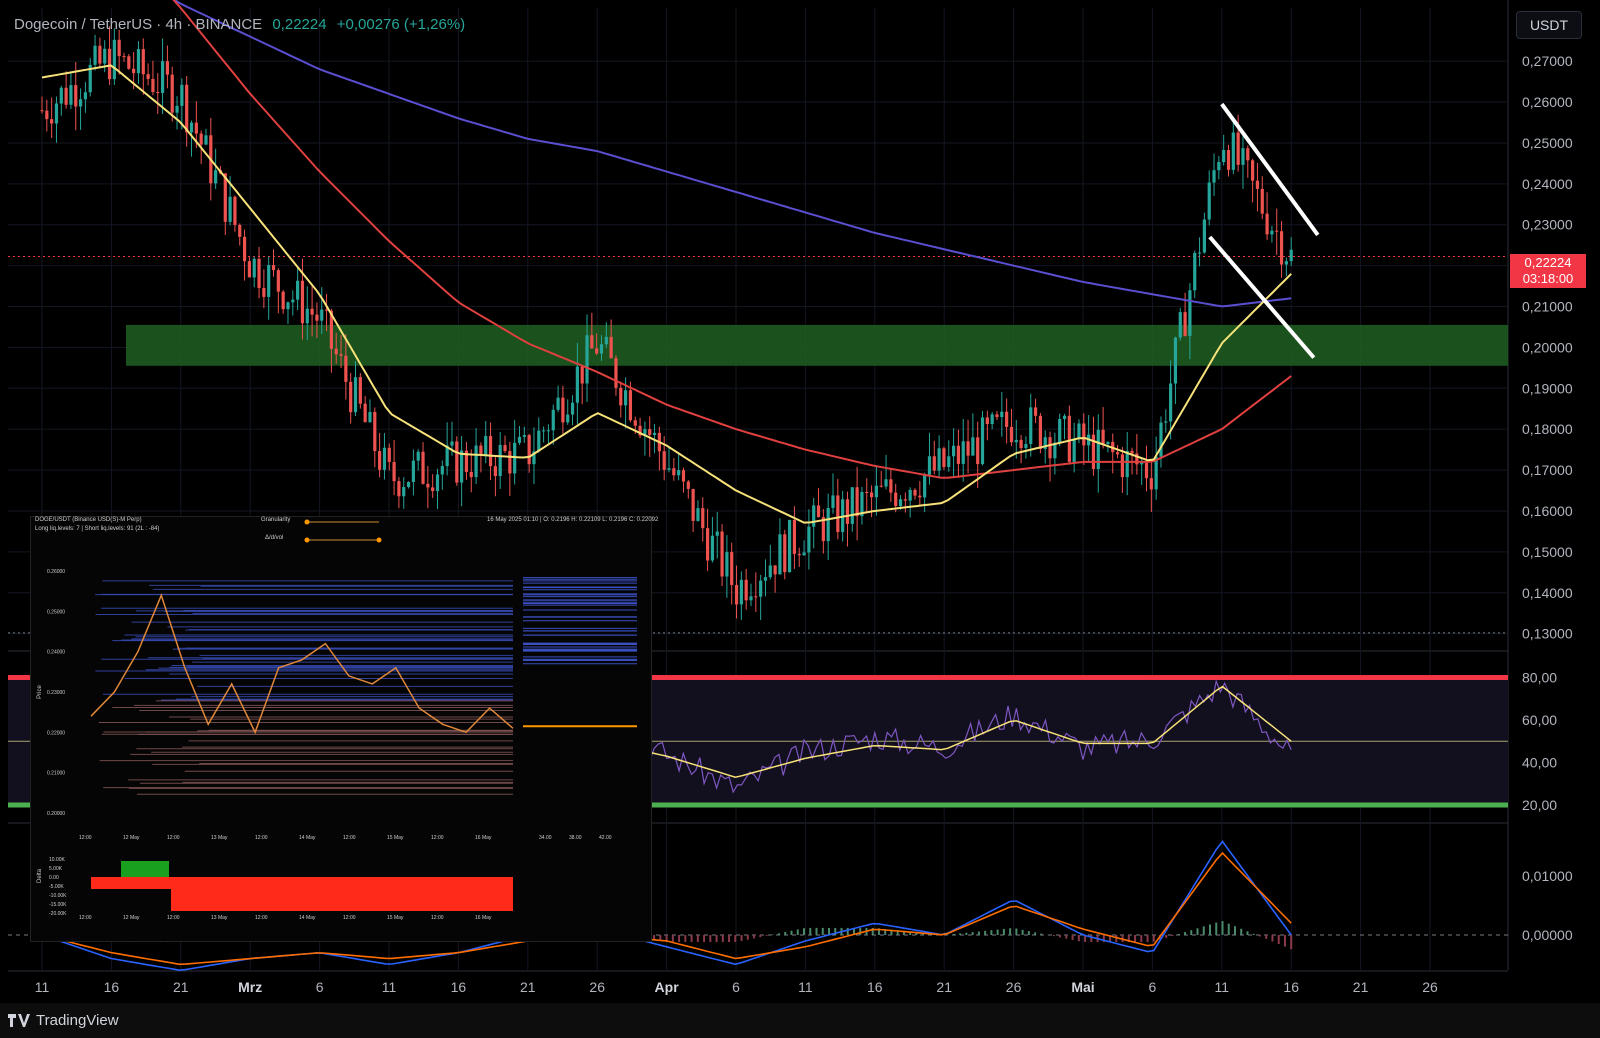 The height and width of the screenshot is (1038, 1600). What do you see at coordinates (483, 918) in the screenshot?
I see `inset-delta-time-tick: 16 May` at bounding box center [483, 918].